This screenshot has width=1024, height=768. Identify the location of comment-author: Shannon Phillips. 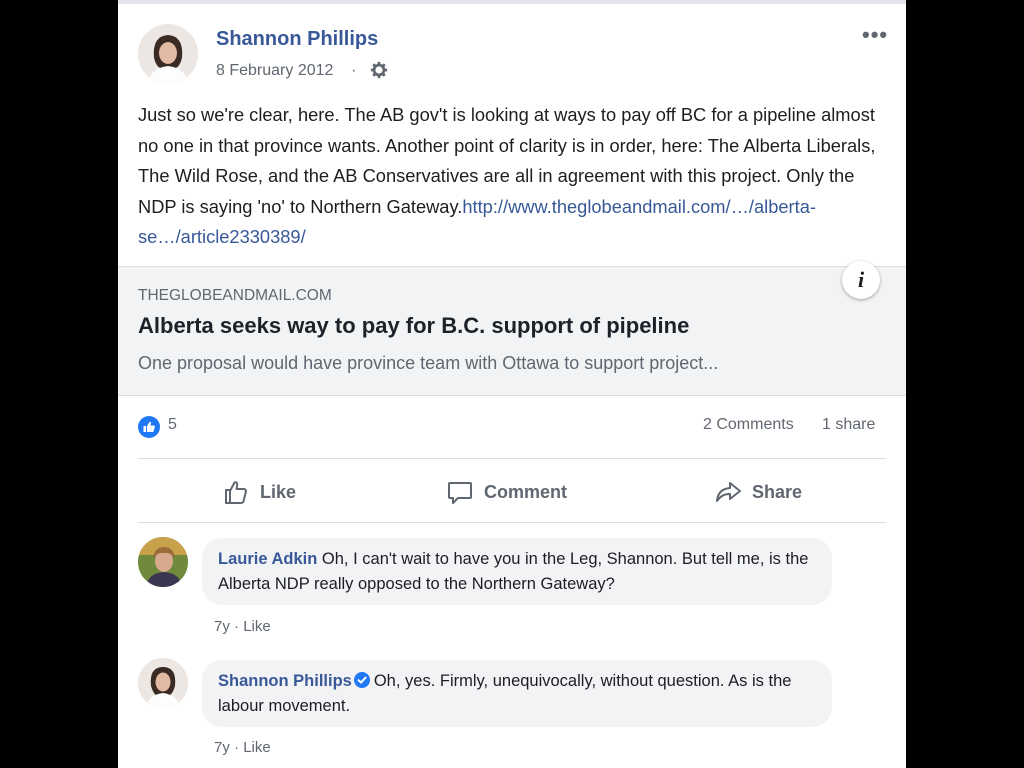
(285, 681).